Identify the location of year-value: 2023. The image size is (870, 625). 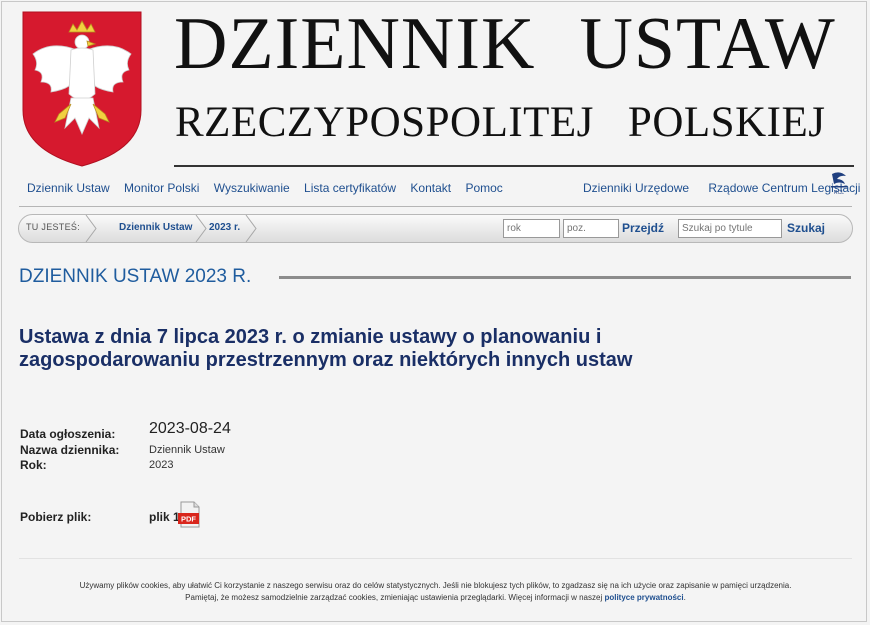
(161, 465).